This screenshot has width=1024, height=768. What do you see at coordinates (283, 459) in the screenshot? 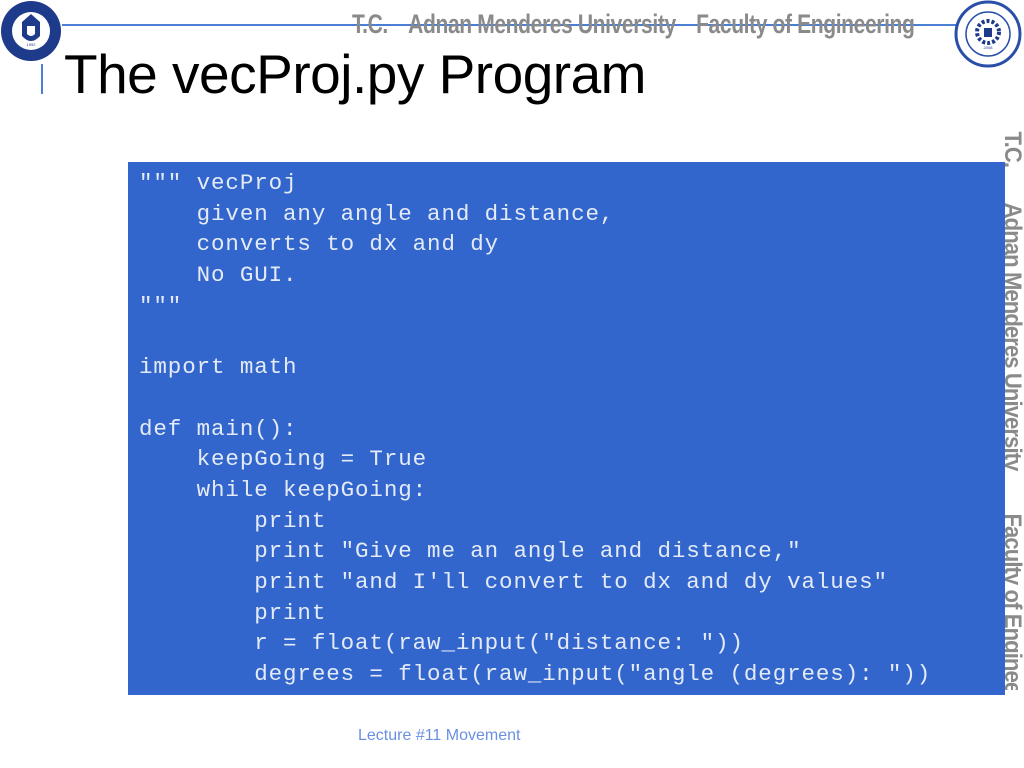
I see `code-line: keepGoing = True` at bounding box center [283, 459].